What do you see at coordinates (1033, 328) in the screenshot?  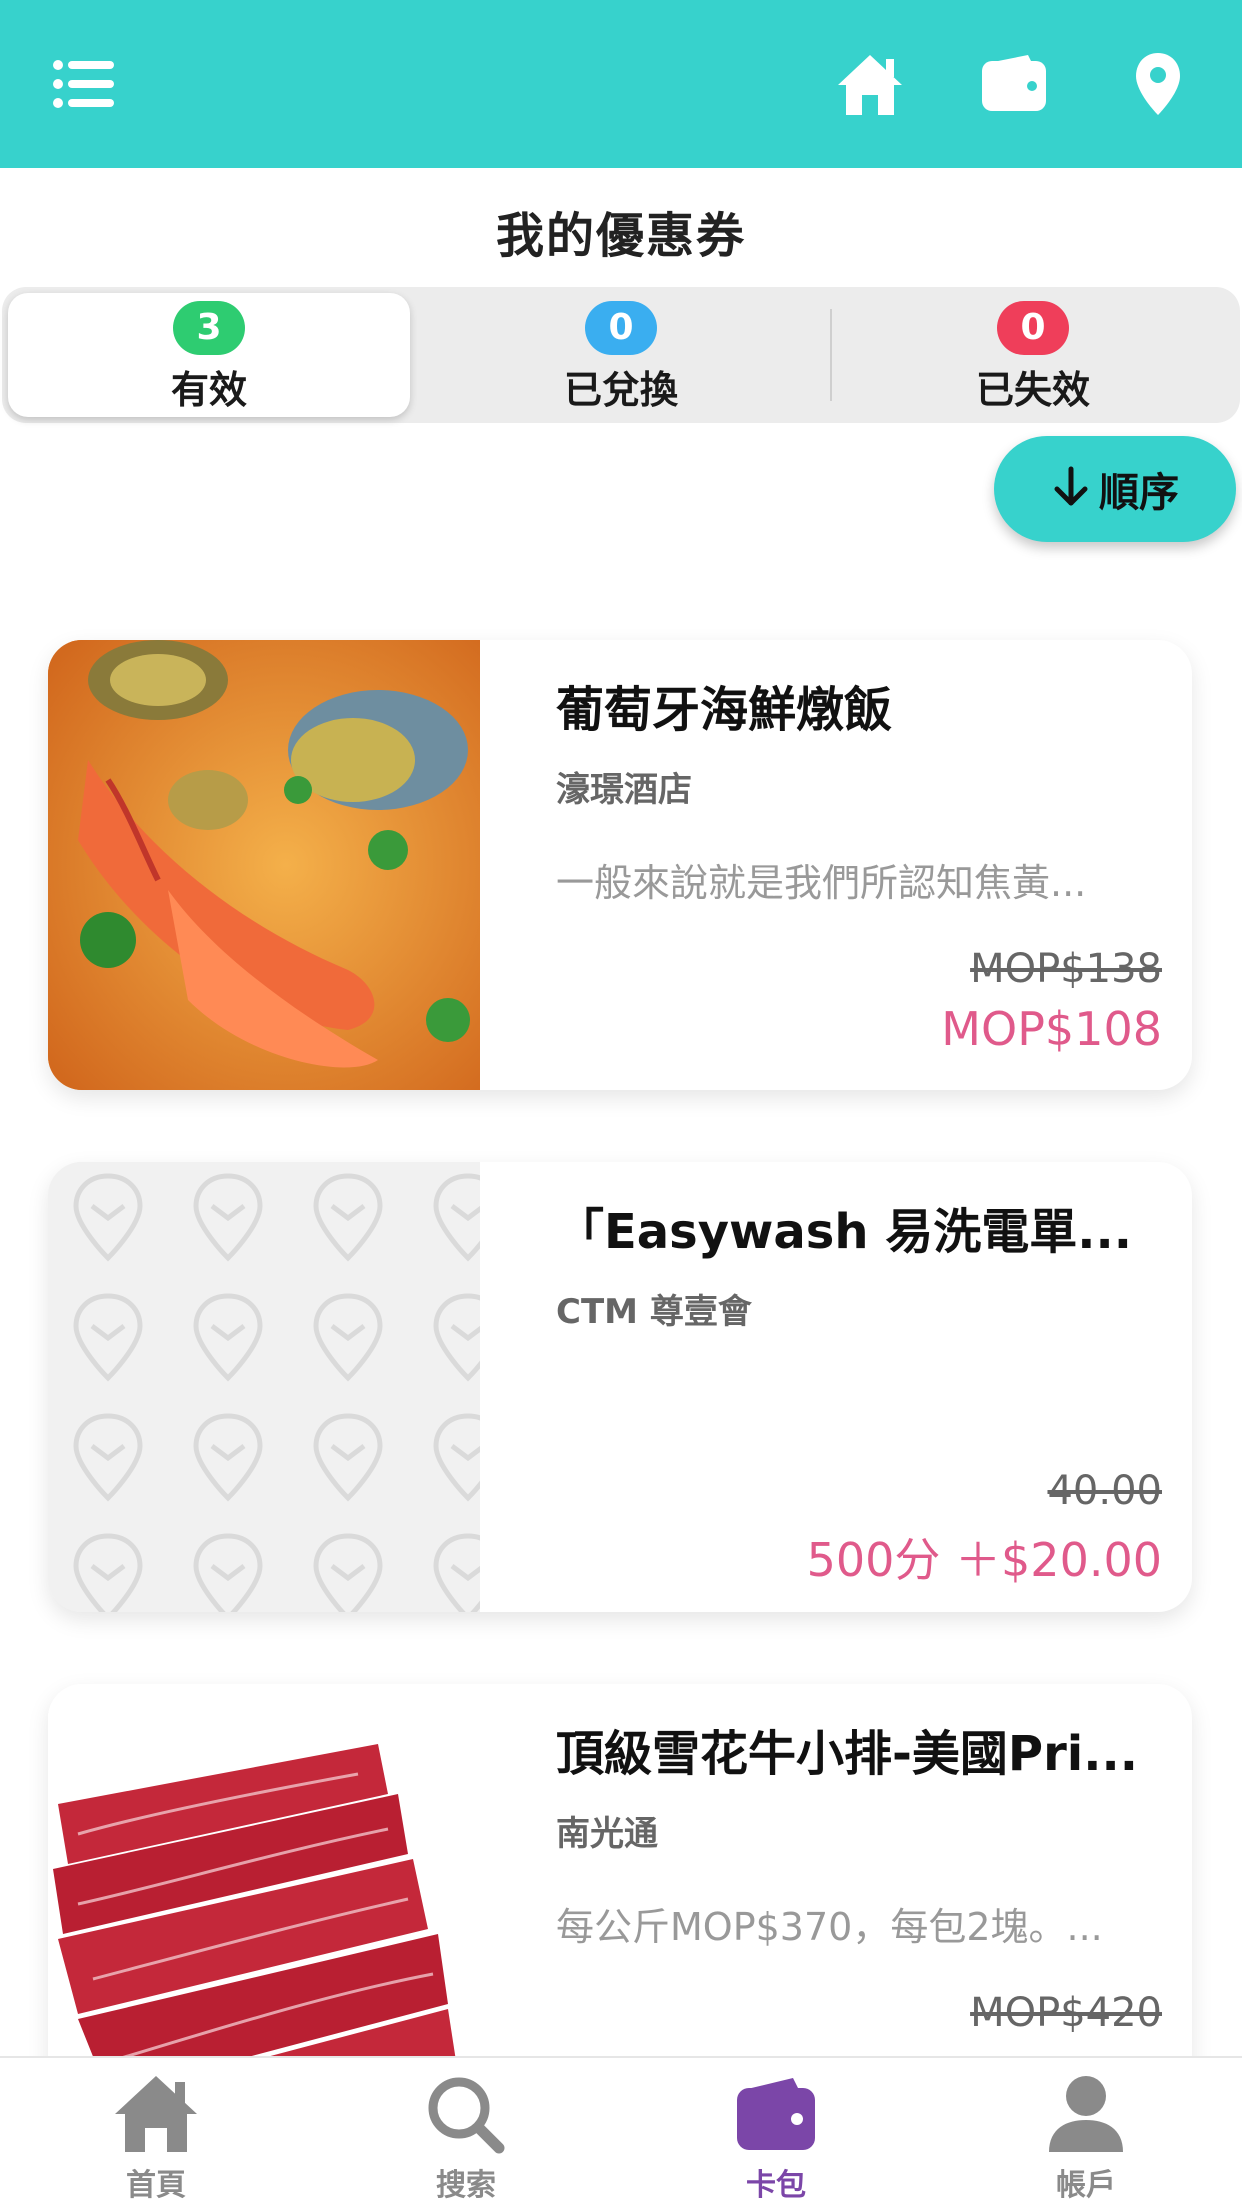 I see `expired-count-badge: 0` at bounding box center [1033, 328].